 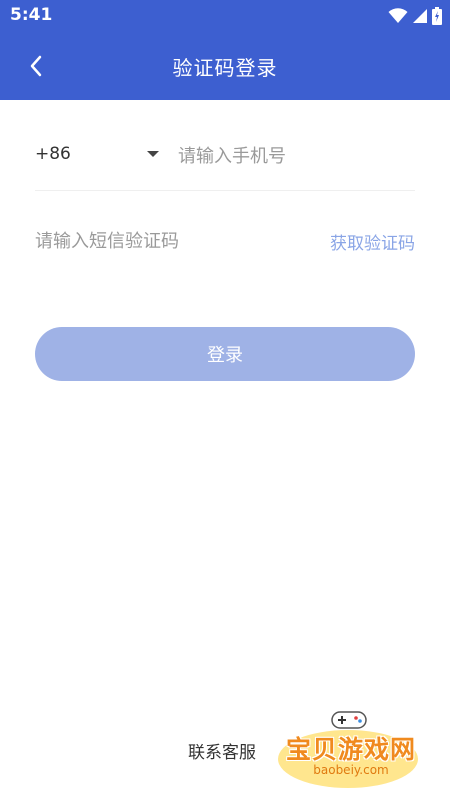 I want to click on battery-icon, so click(x=437, y=16).